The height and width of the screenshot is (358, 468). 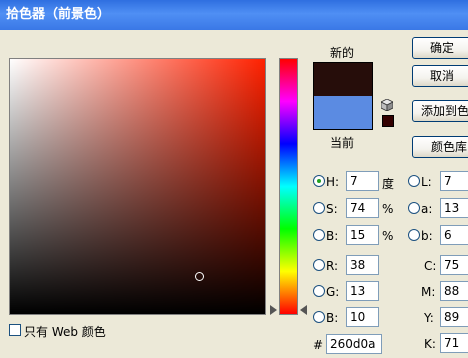 What do you see at coordinates (303, 310) in the screenshot?
I see `hue-slider-arrow-right-icon` at bounding box center [303, 310].